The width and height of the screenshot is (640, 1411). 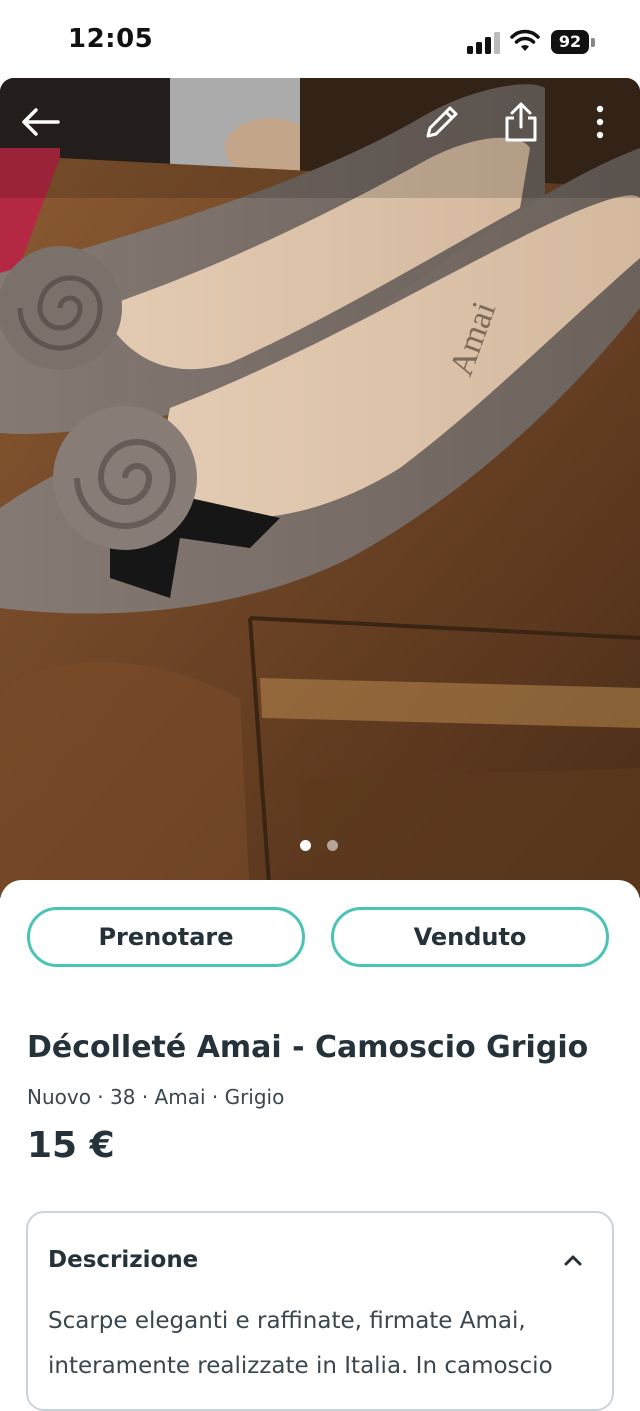 What do you see at coordinates (111, 39) in the screenshot?
I see `status-time: 12:05` at bounding box center [111, 39].